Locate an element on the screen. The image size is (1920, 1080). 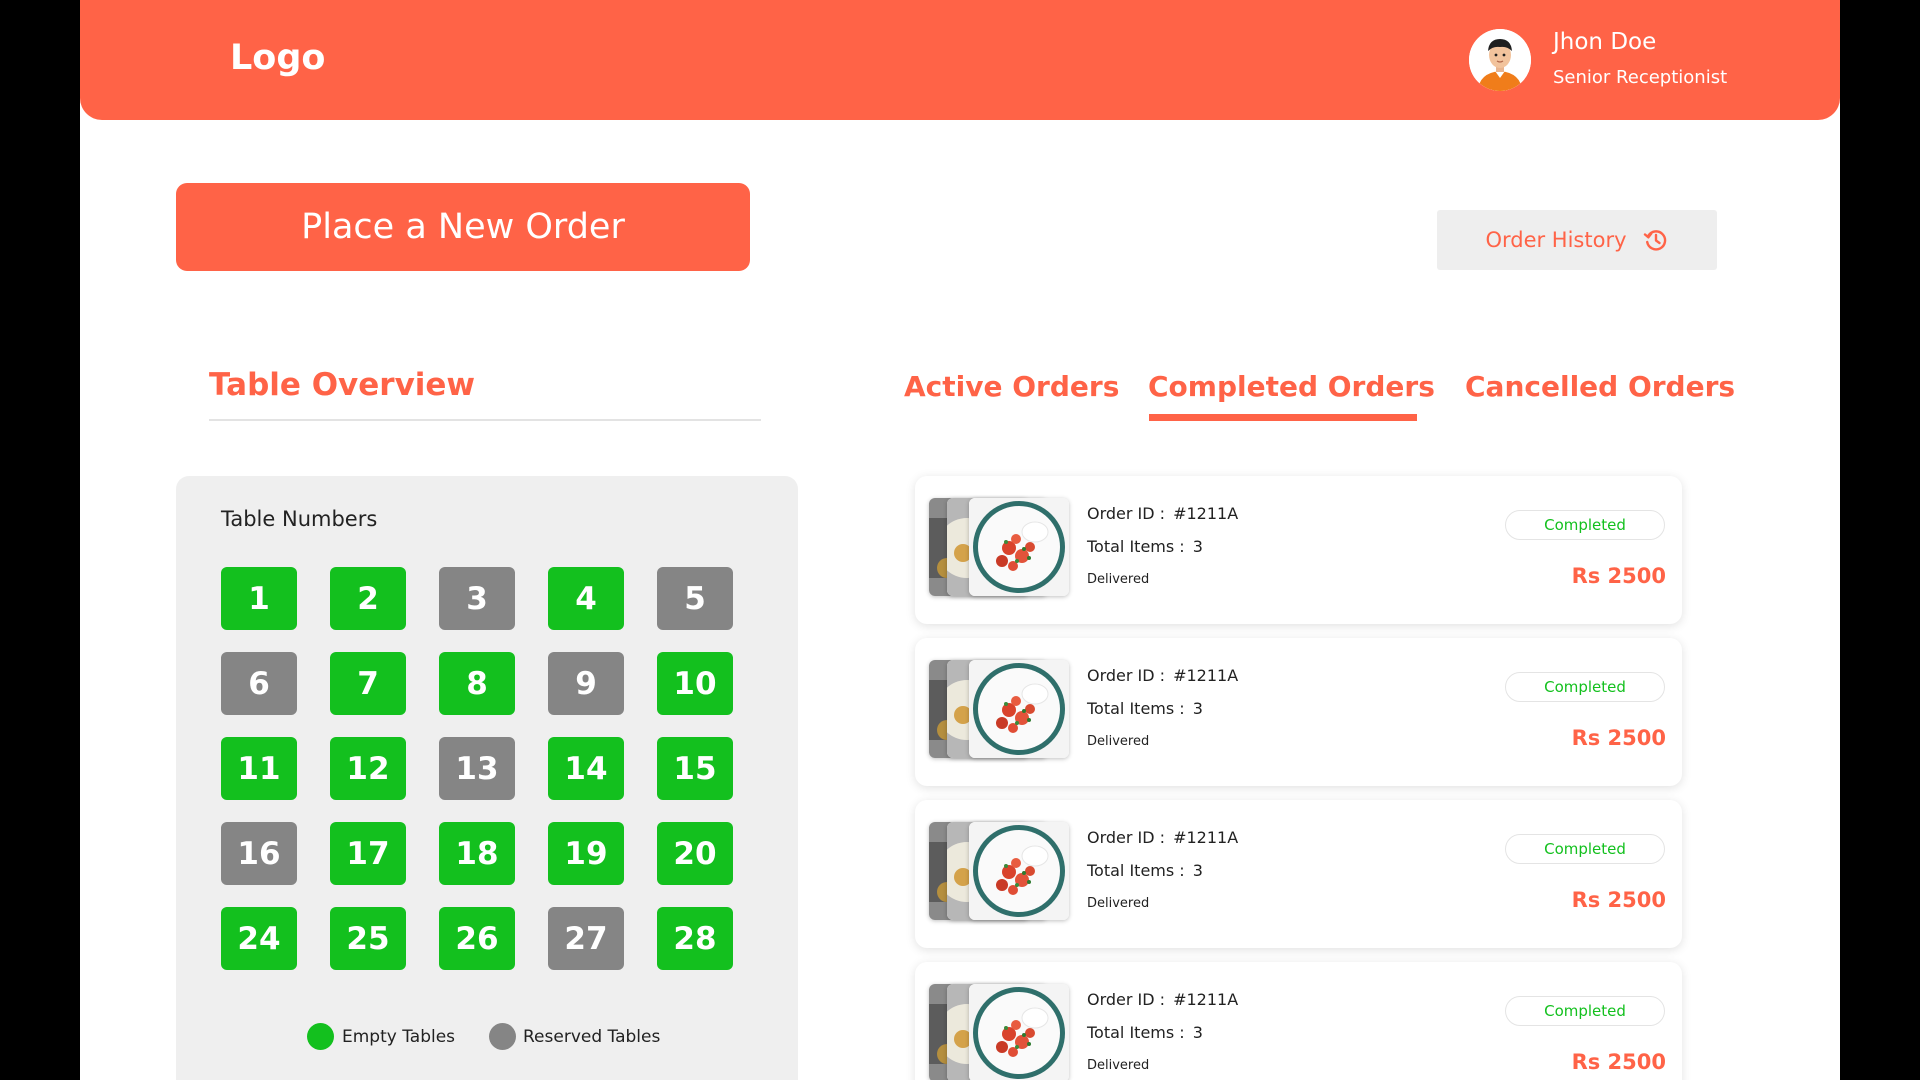
table-tile: 1 is located at coordinates (259, 598).